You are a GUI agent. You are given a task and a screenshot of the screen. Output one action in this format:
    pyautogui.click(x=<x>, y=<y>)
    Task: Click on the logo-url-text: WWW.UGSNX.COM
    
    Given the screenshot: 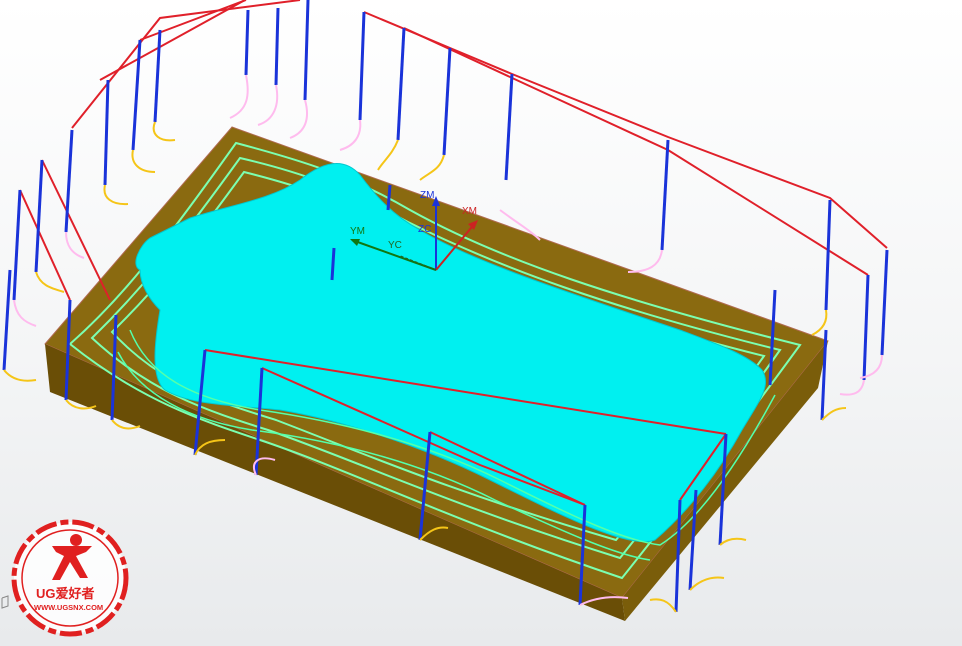 What is the action you would take?
    pyautogui.click(x=68, y=607)
    